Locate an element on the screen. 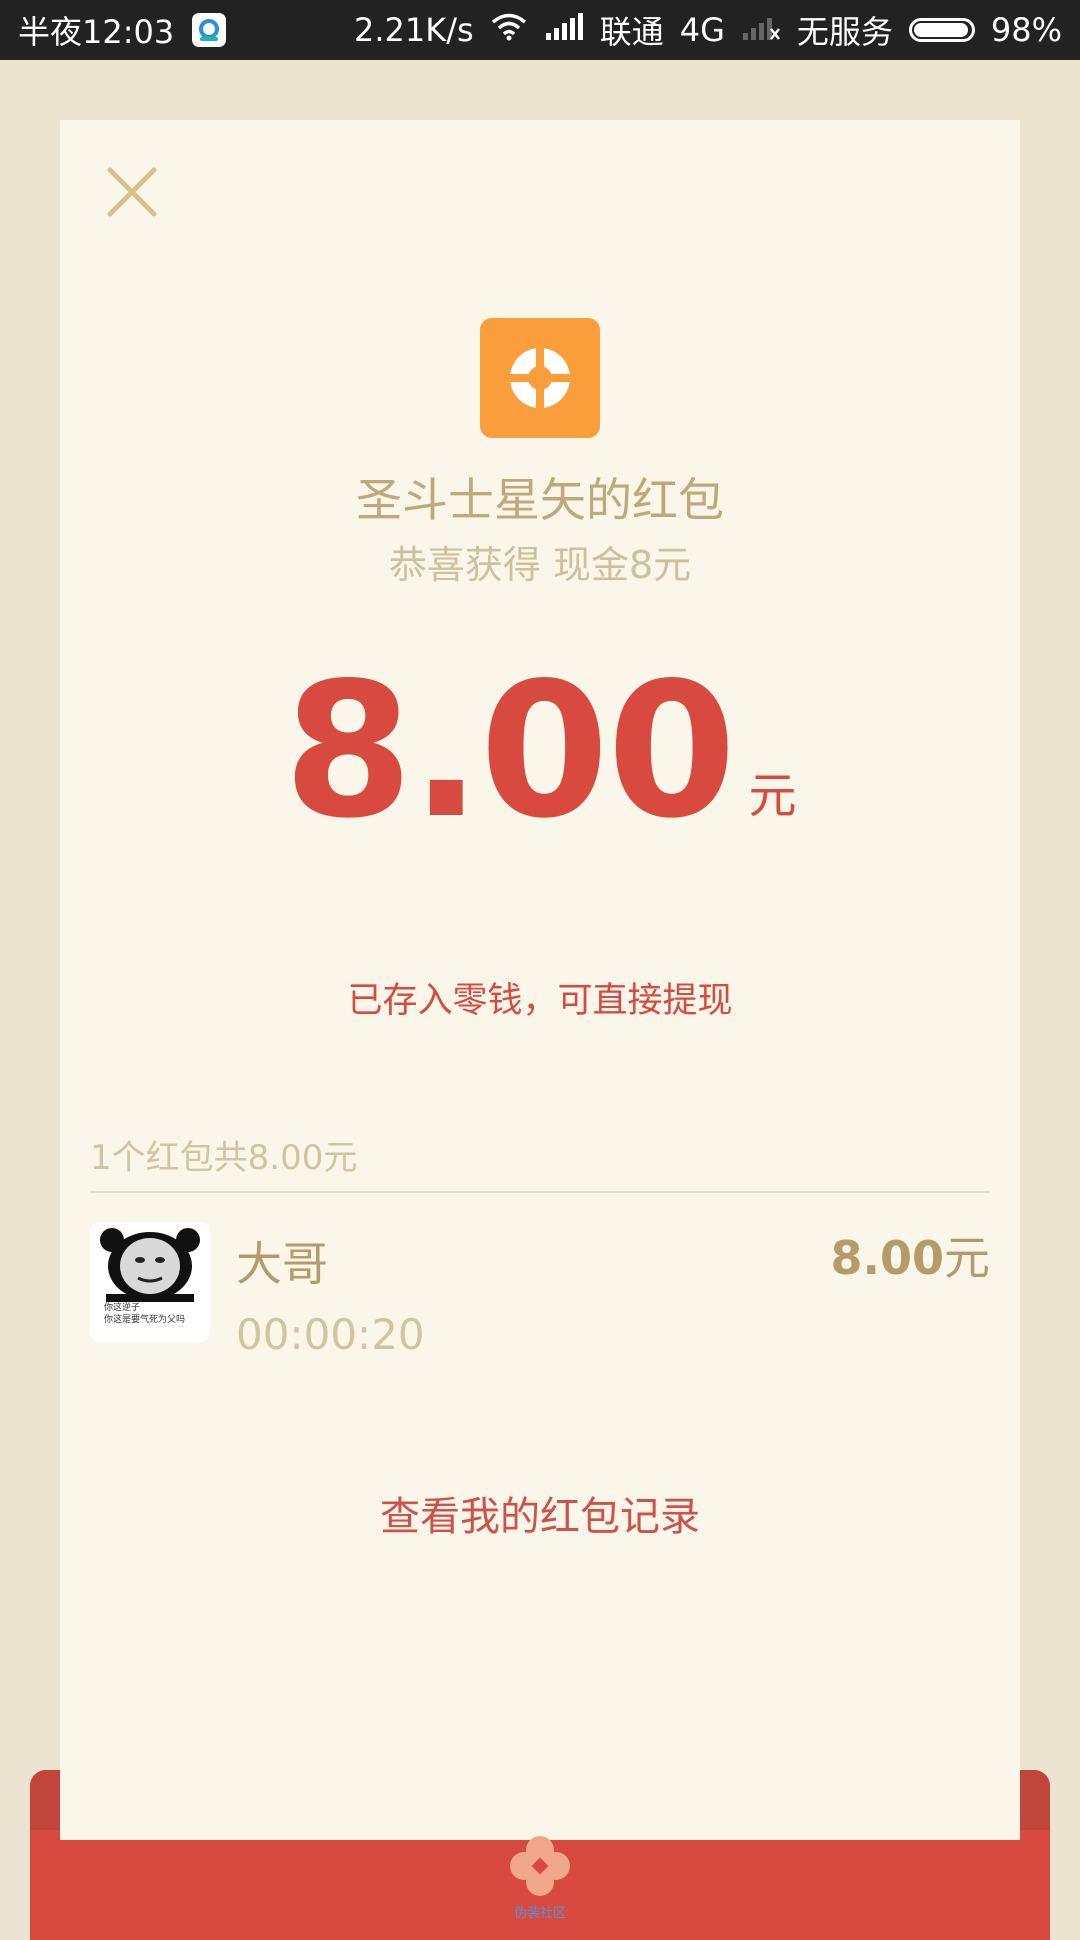 The height and width of the screenshot is (1940, 1080). amount-display: 8.00 元 is located at coordinates (540, 751).